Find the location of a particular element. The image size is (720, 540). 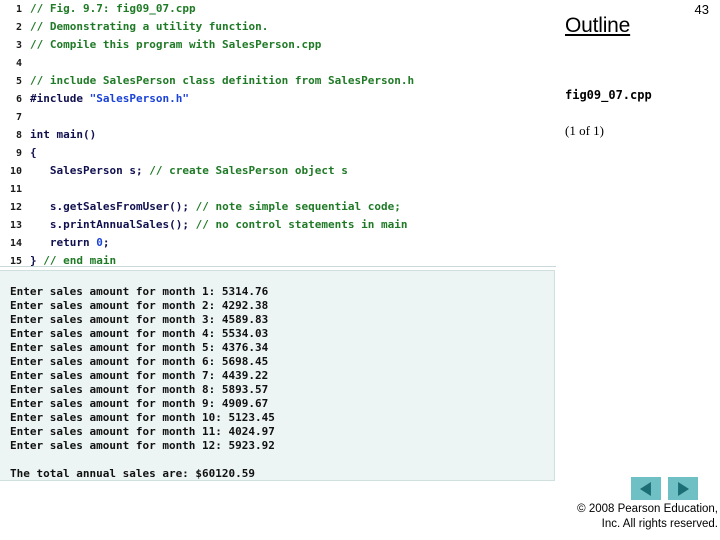

line-number: 4 is located at coordinates (18, 63).